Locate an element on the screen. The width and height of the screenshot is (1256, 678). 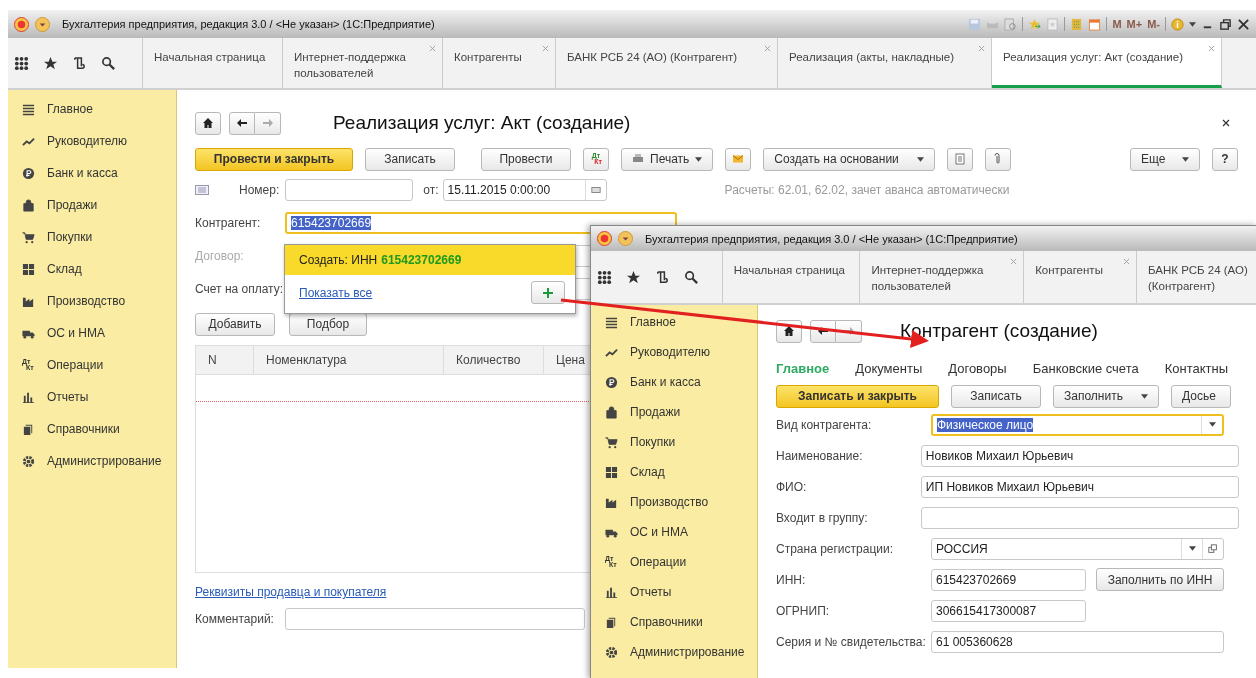
fill-by-inn-button: Заполнить по ИНН is located at coordinates (1160, 579).